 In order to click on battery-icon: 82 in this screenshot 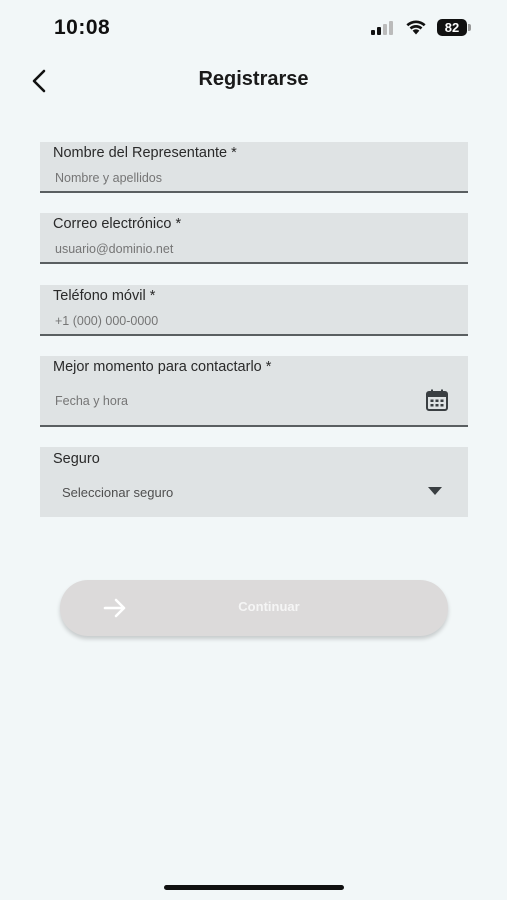, I will do `click(452, 27)`.